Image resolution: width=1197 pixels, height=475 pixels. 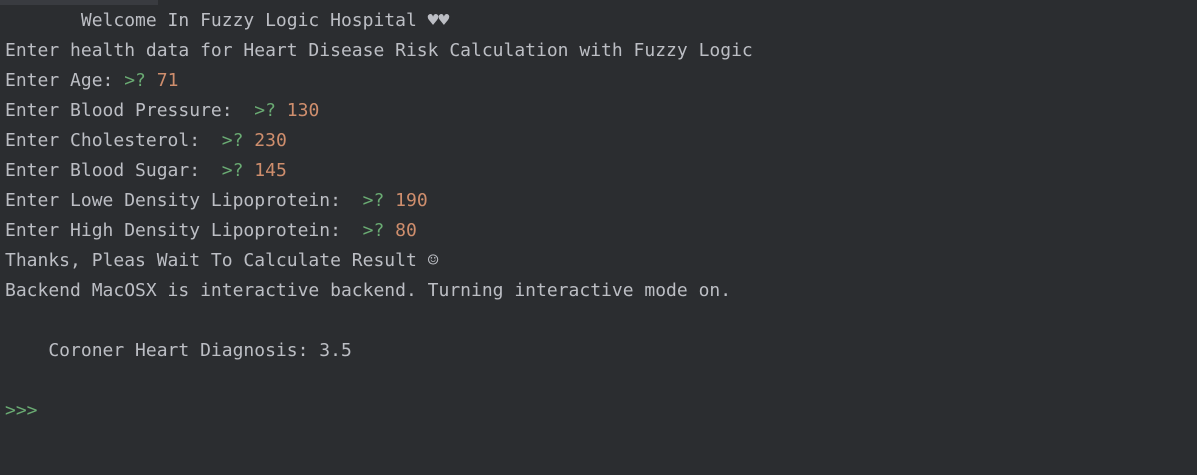 I want to click on input-value: 145, so click(x=270, y=170).